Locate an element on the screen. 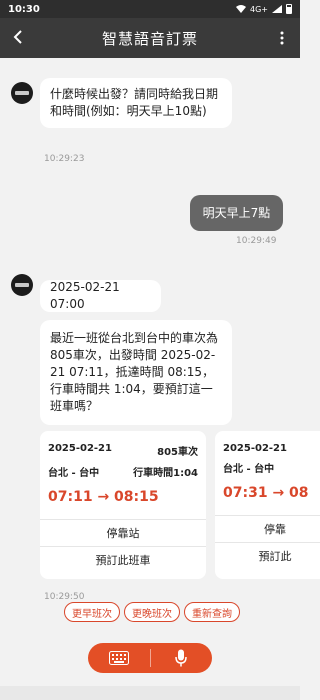 The image size is (320, 700). keyboard-icon is located at coordinates (118, 658).